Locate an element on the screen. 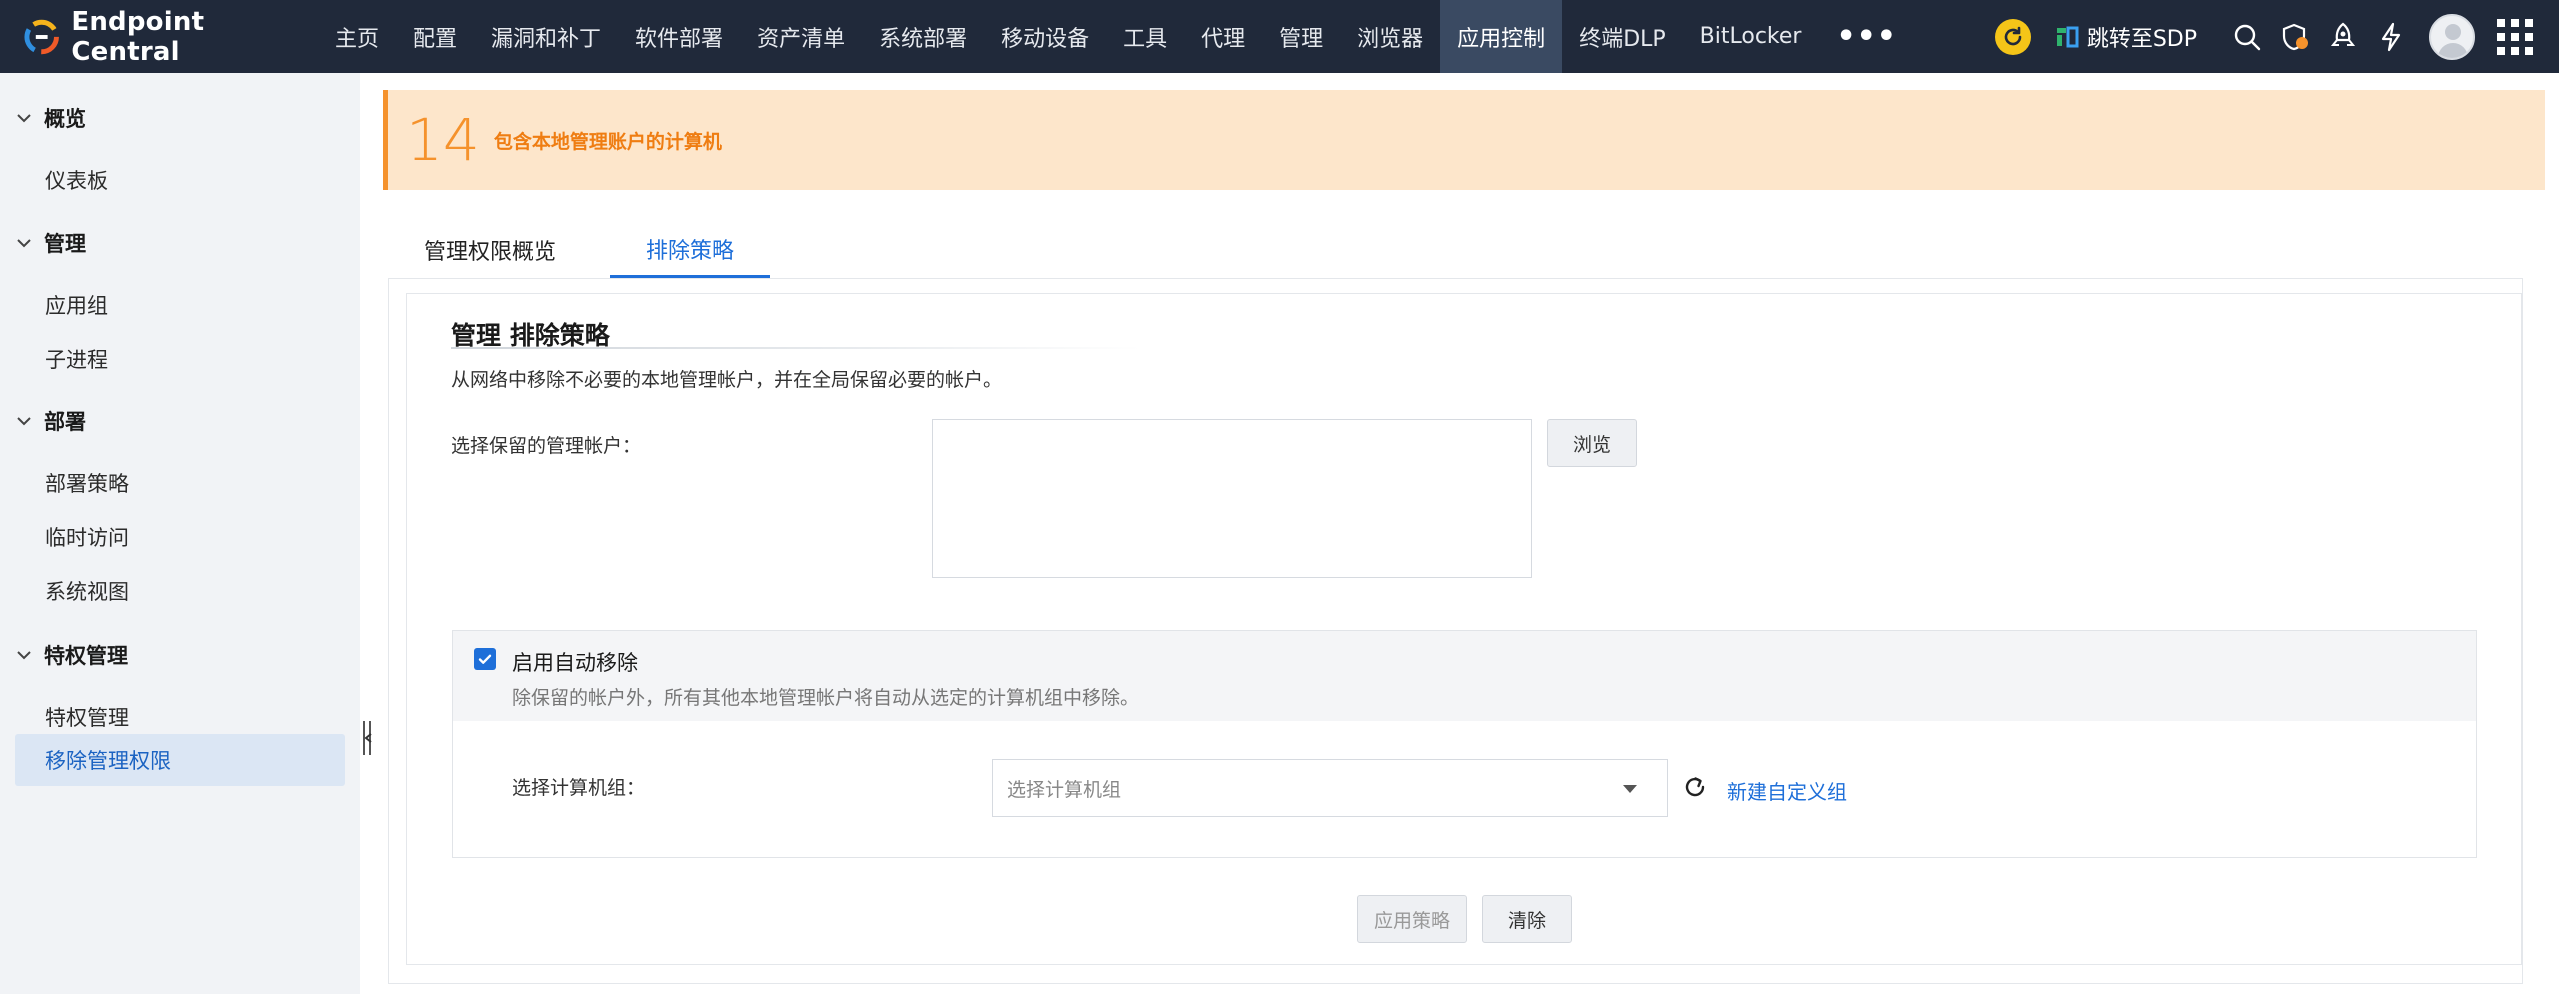 The width and height of the screenshot is (2559, 994). sidebar-group: 部署 is located at coordinates (51, 421).